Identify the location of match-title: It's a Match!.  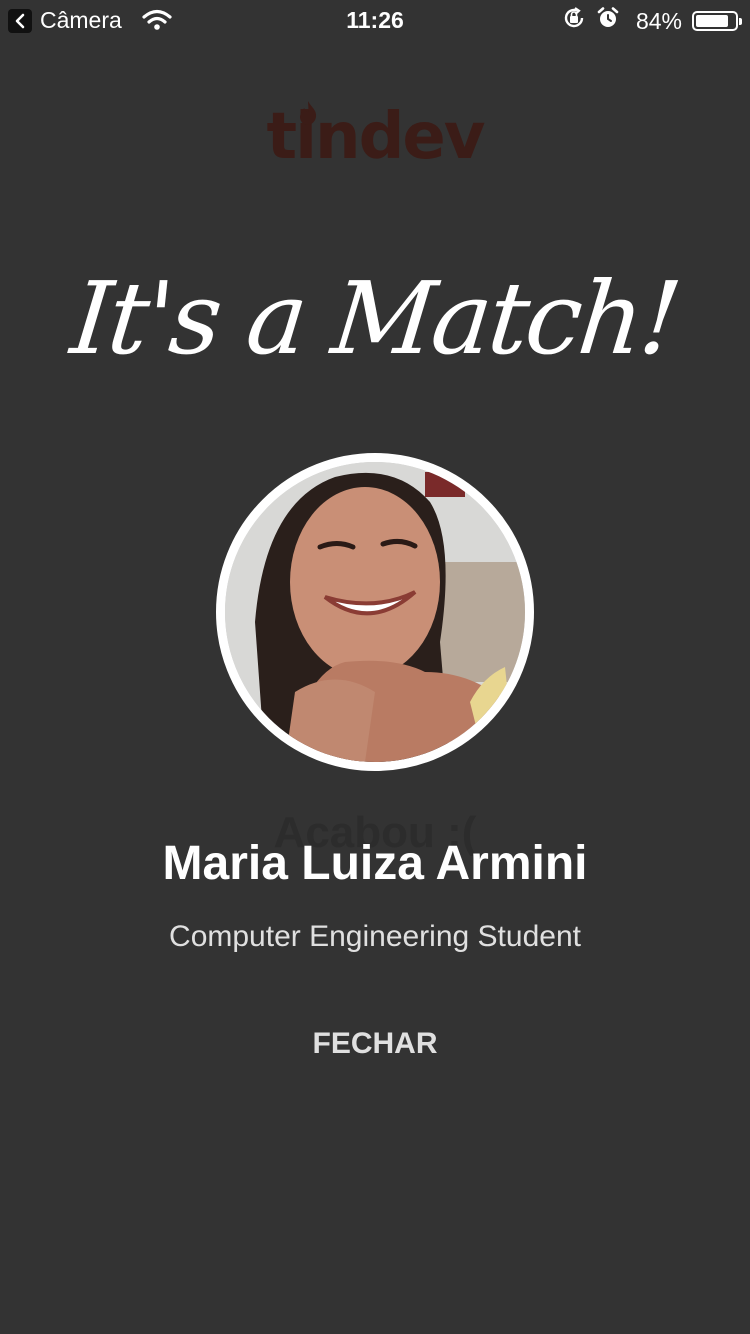
(375, 318).